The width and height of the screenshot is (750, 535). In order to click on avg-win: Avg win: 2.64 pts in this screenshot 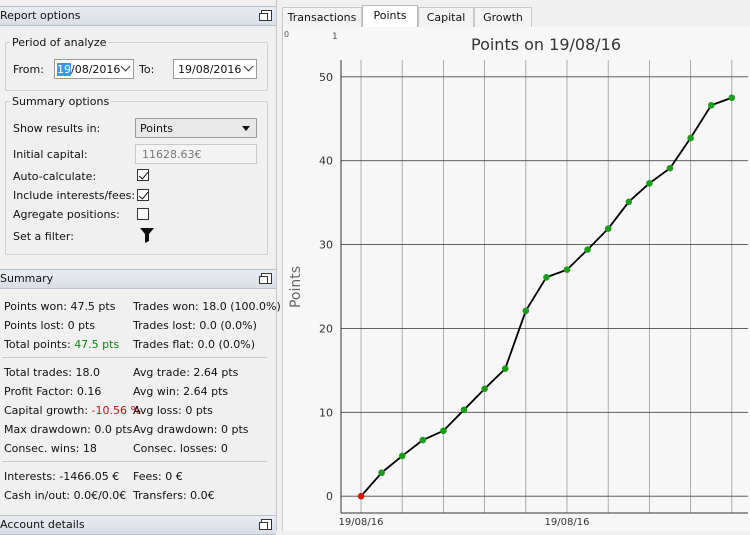, I will do `click(181, 391)`.